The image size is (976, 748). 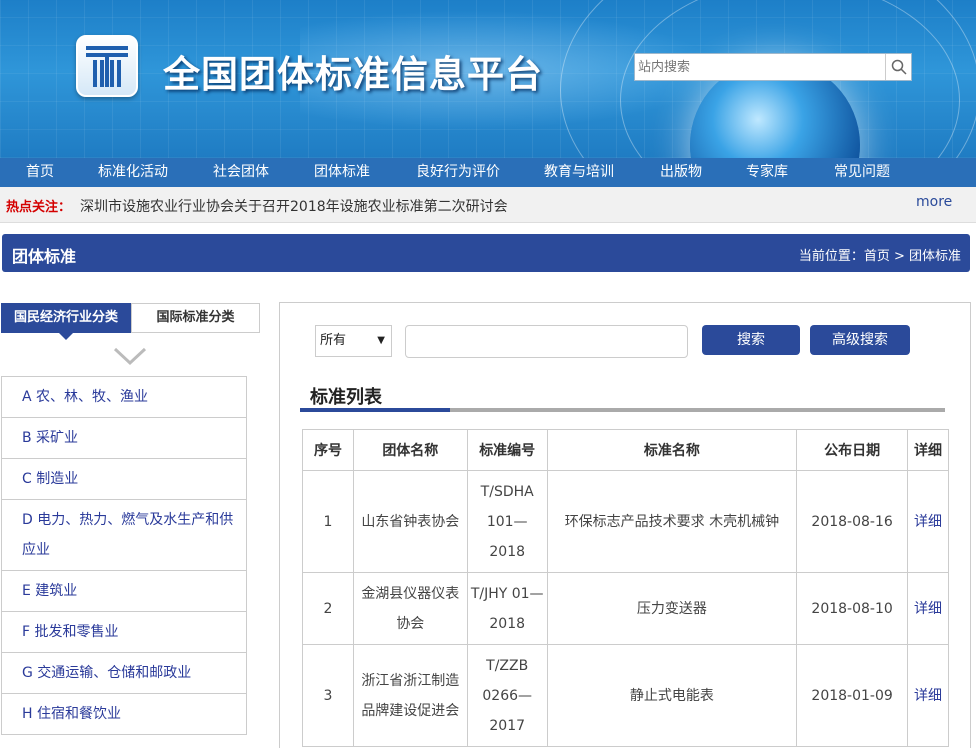 I want to click on table-header-row: 序号 团体名称 标准编号 标准名称 公布日期 详细, so click(x=625, y=450).